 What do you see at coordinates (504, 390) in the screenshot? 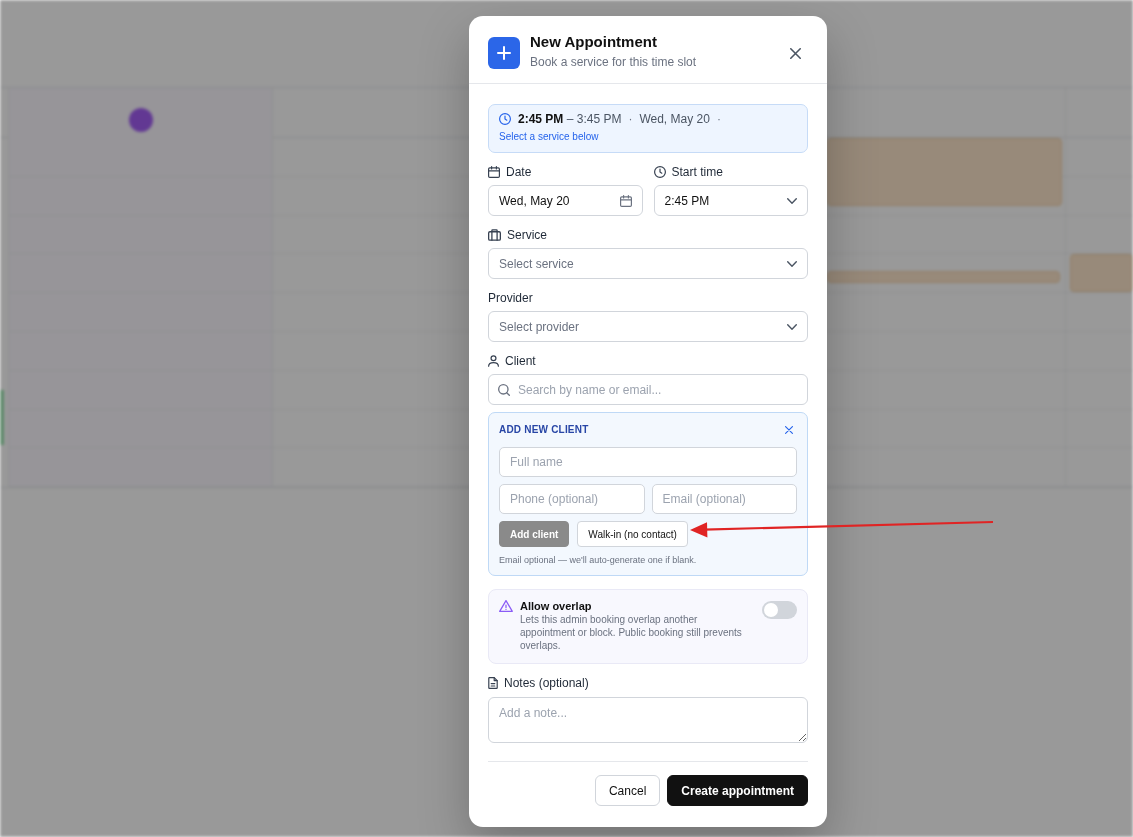
I see `search-icon` at bounding box center [504, 390].